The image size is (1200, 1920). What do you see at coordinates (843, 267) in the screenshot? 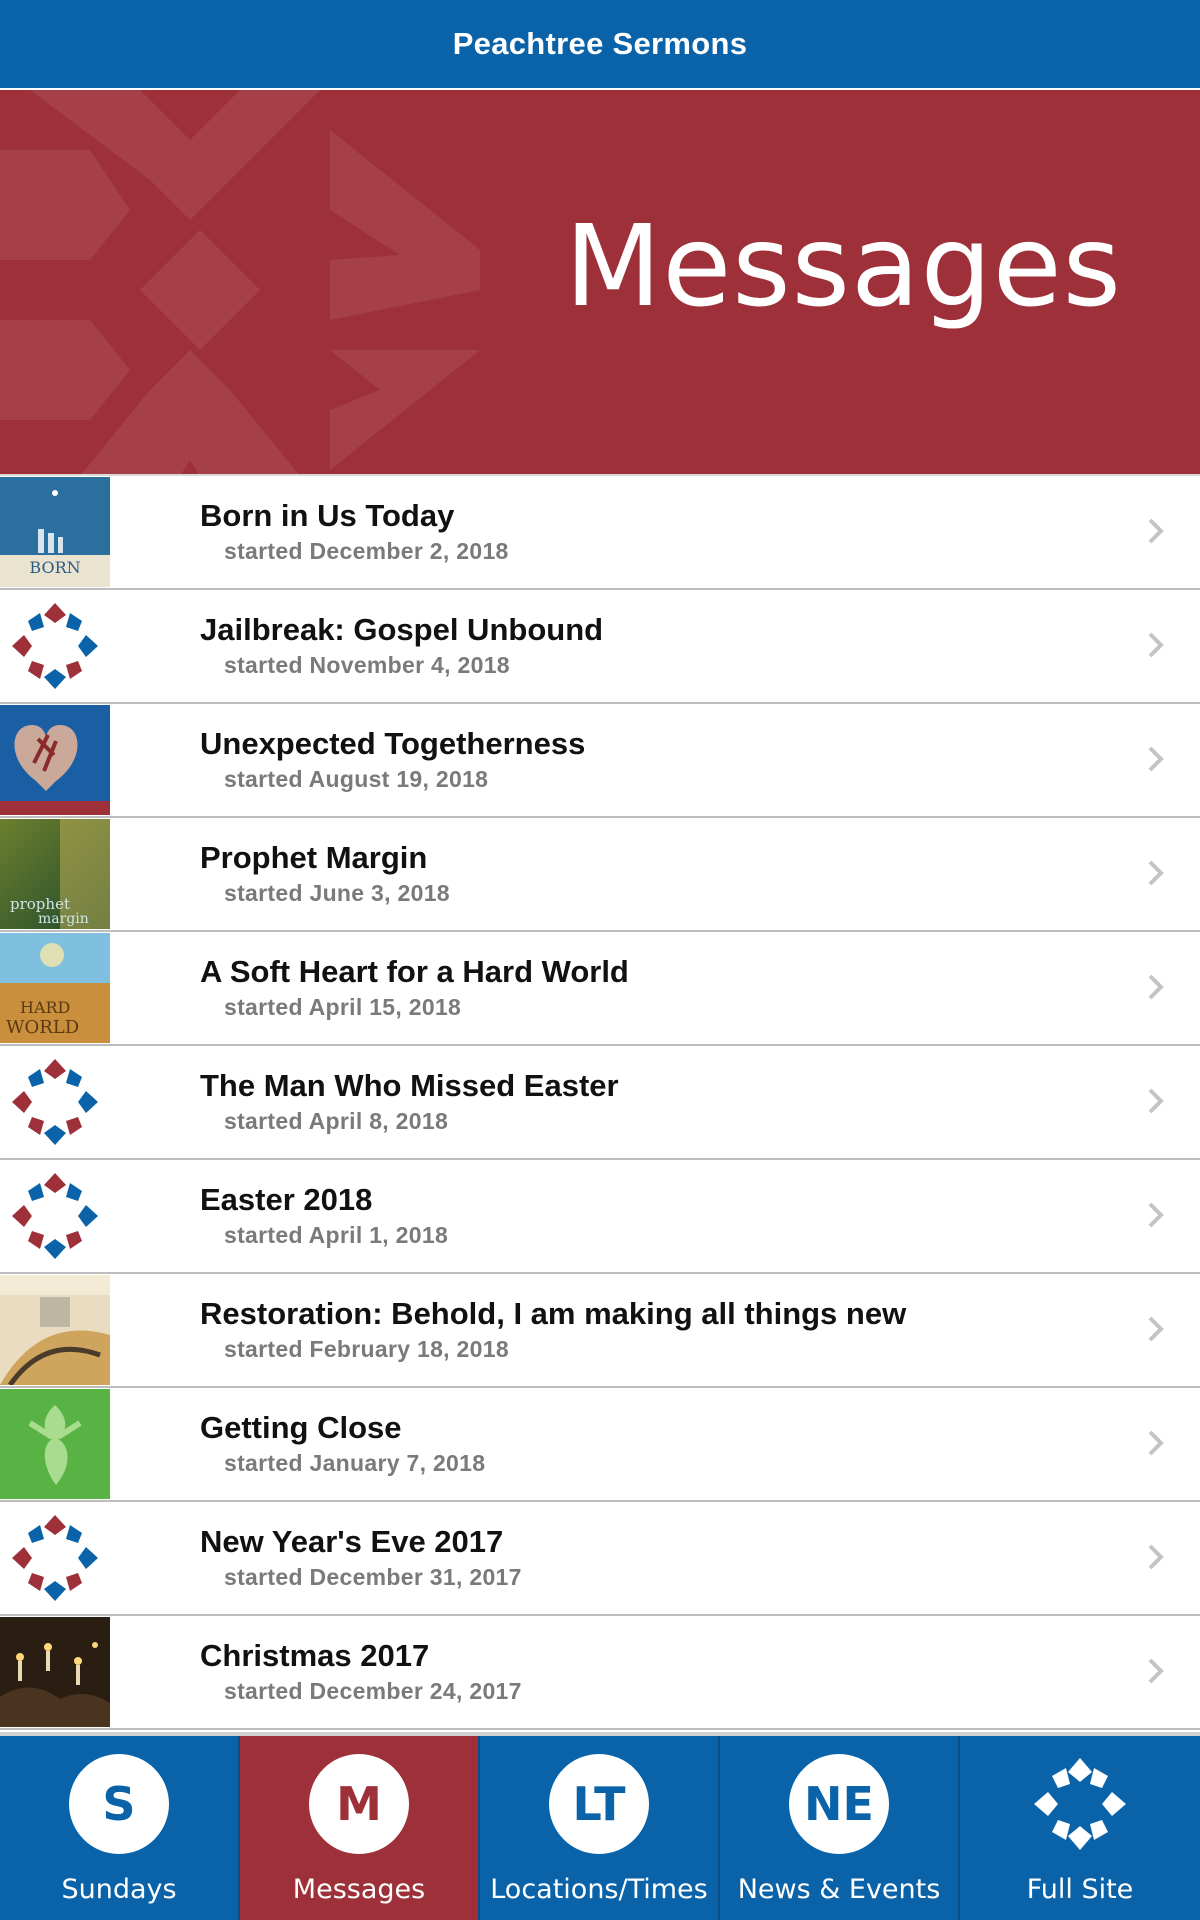
I see `hero-title: Messages` at bounding box center [843, 267].